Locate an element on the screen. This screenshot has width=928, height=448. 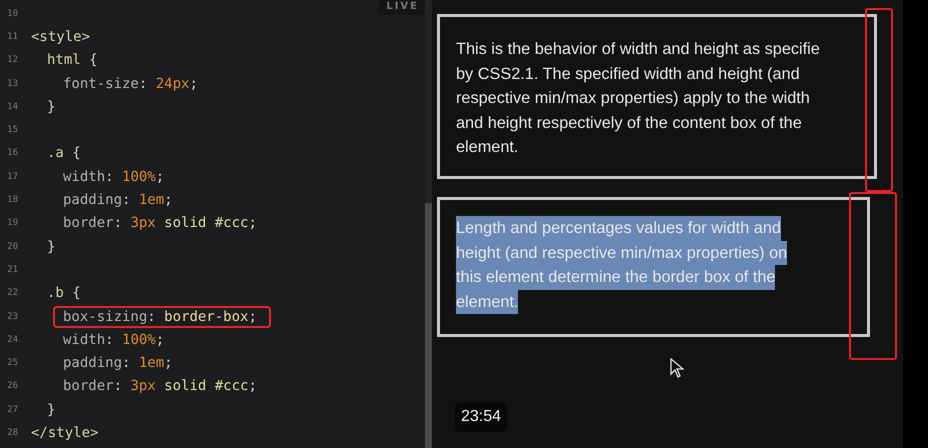
line-number: 16 is located at coordinates (12, 153).